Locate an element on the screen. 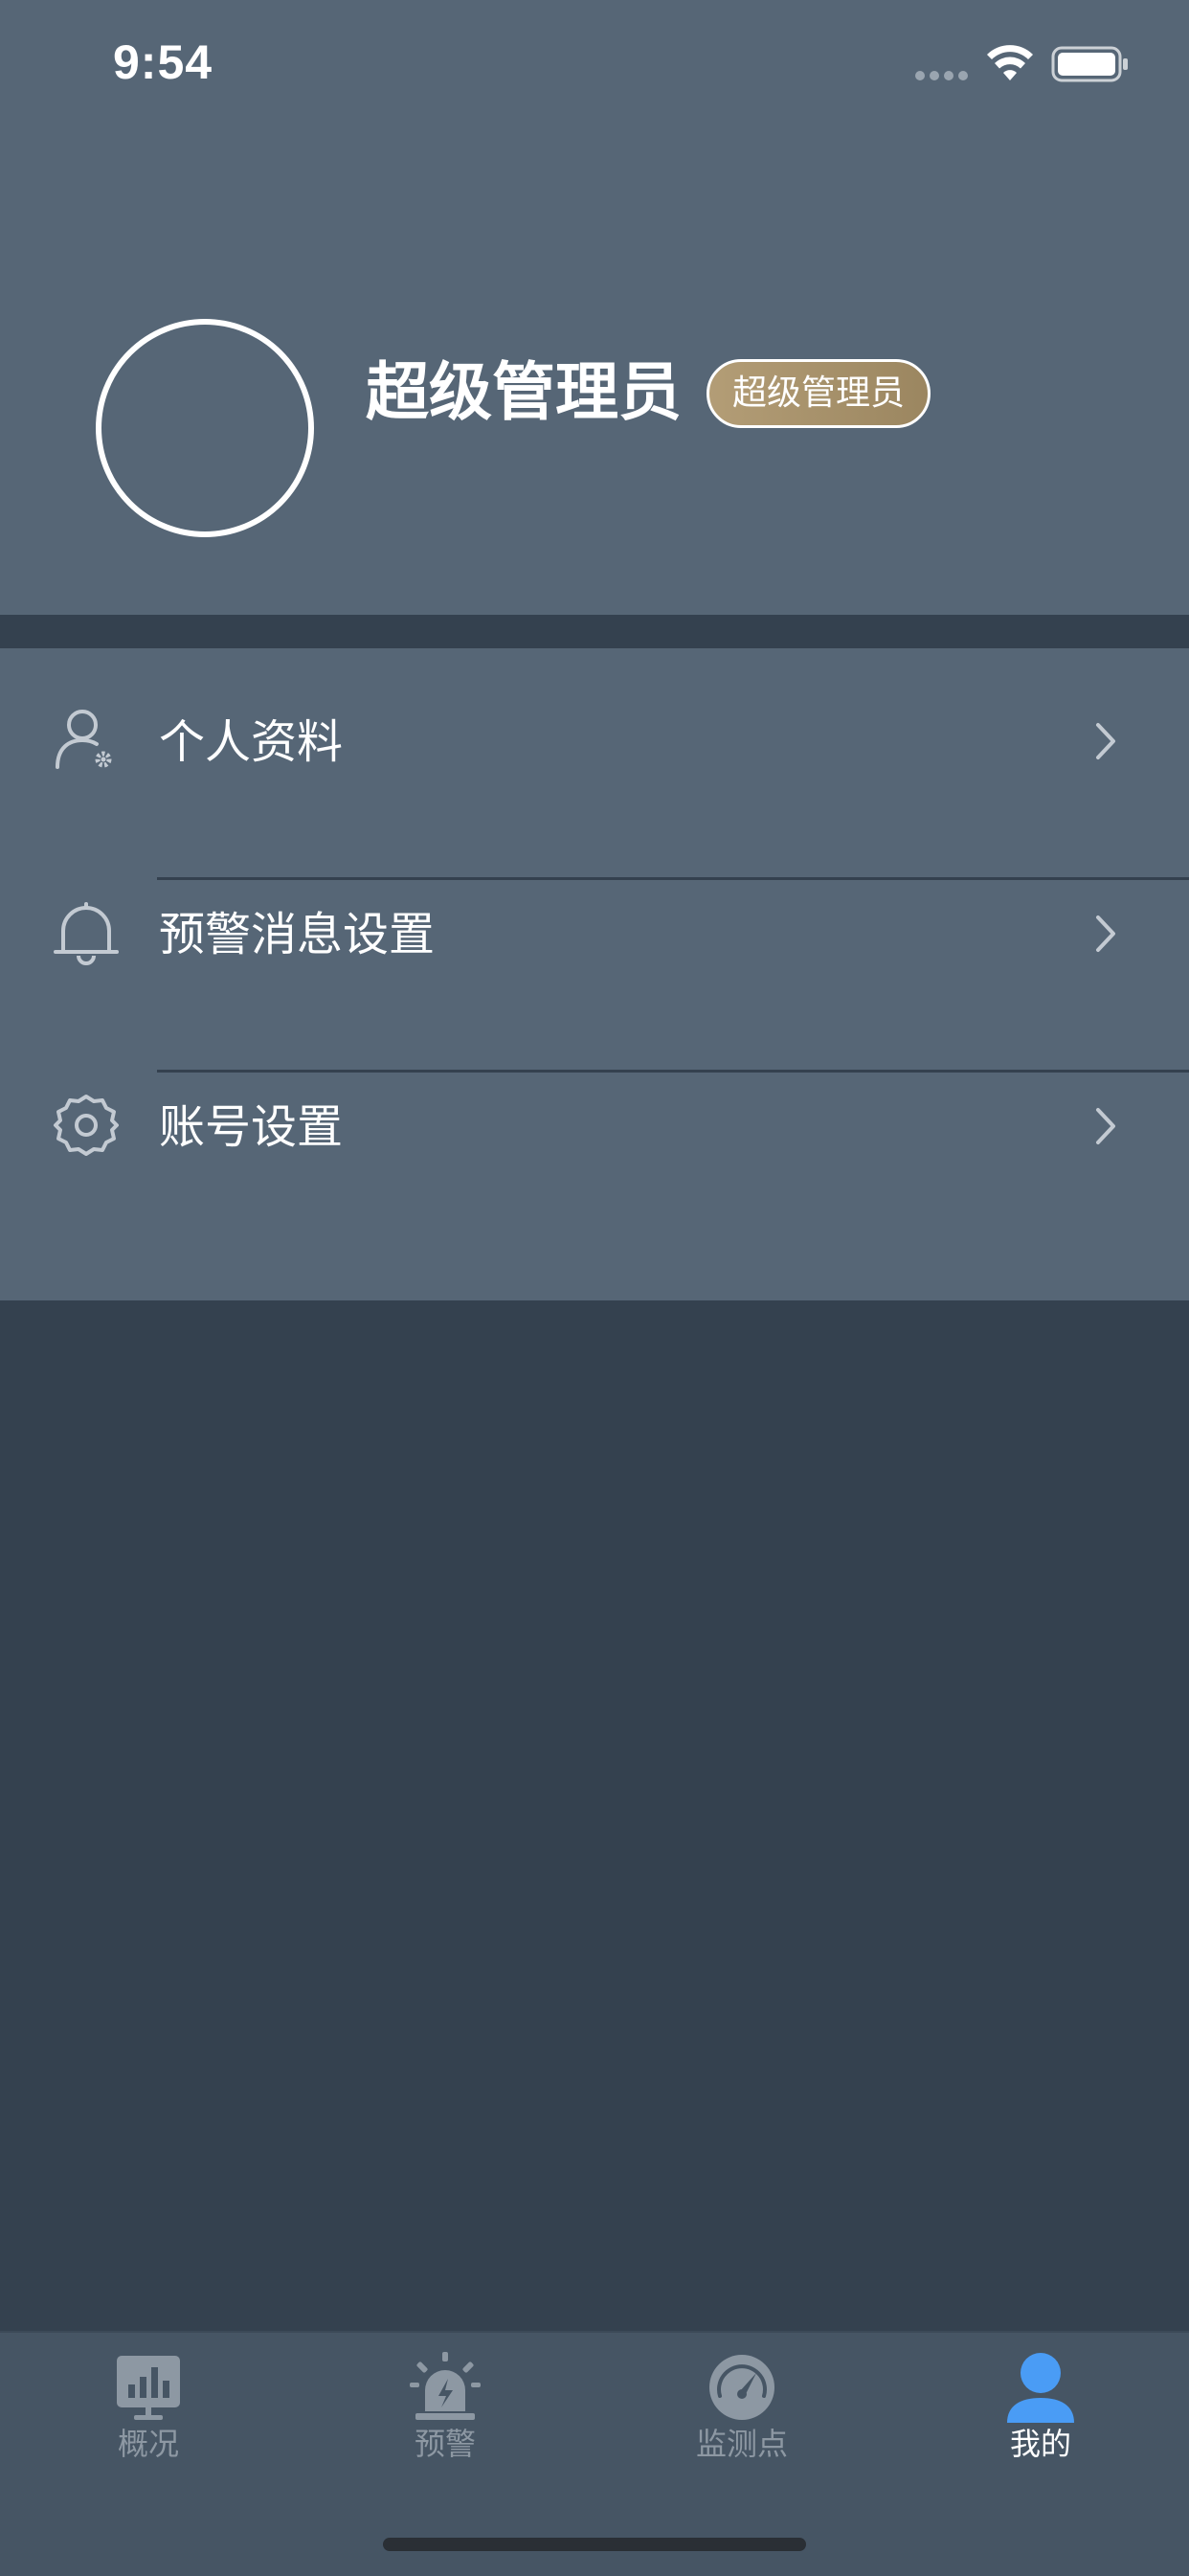 The image size is (1189, 2576). tab-monitoring-points: 监测点 is located at coordinates (742, 2409).